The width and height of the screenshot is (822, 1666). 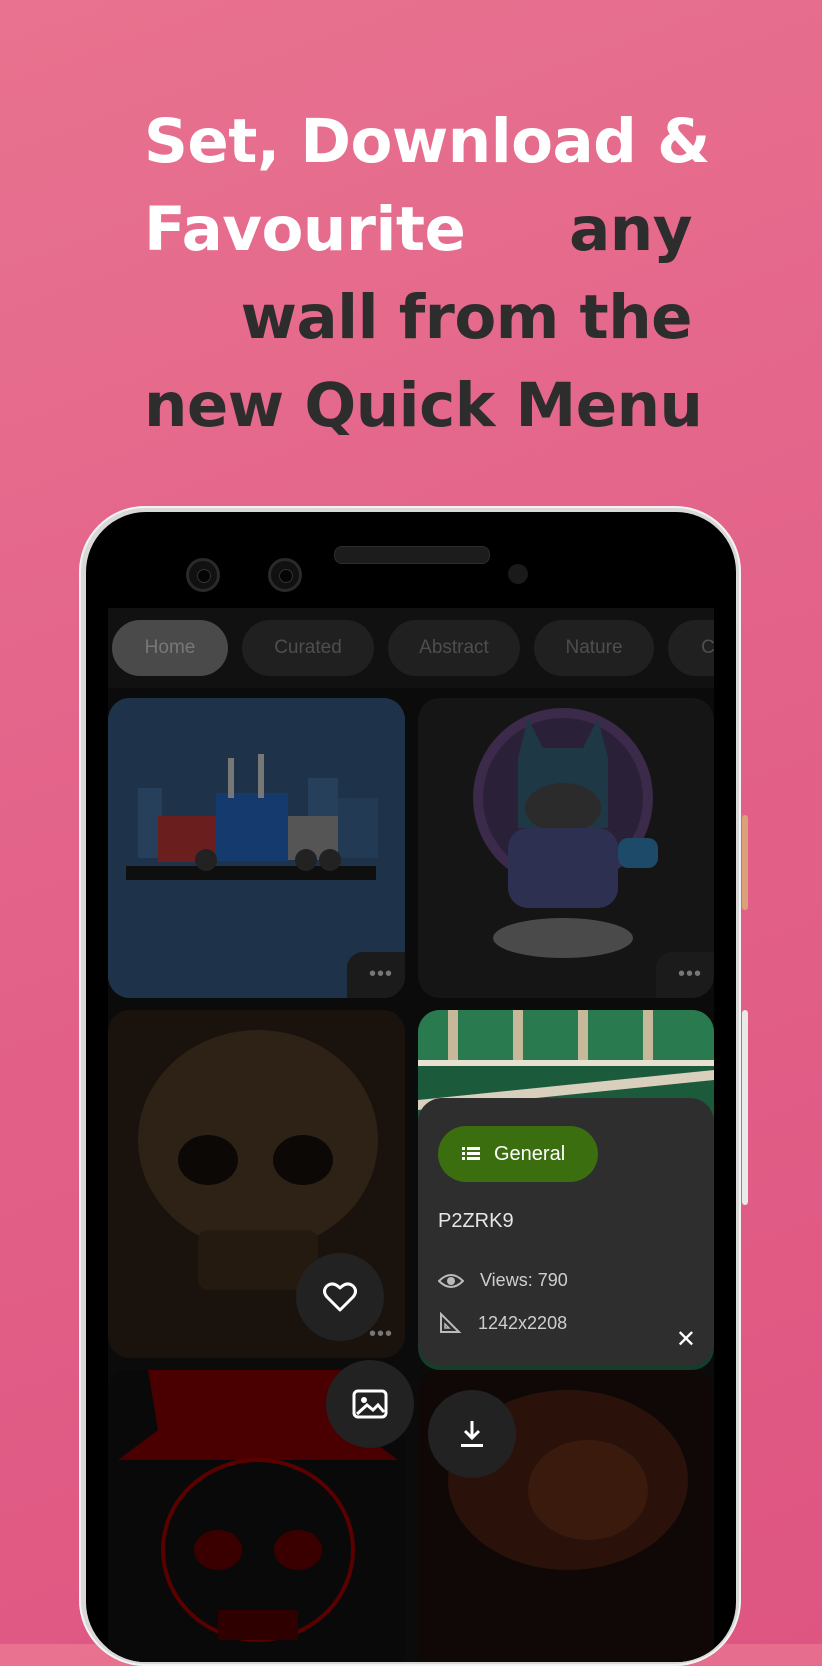 What do you see at coordinates (423, 405) in the screenshot?
I see `headline-line-4: new Quick Menu` at bounding box center [423, 405].